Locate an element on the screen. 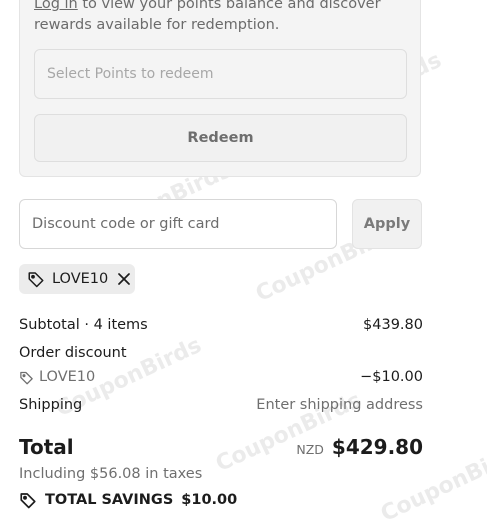  order-discount-code: LOVE10 is located at coordinates (57, 377).